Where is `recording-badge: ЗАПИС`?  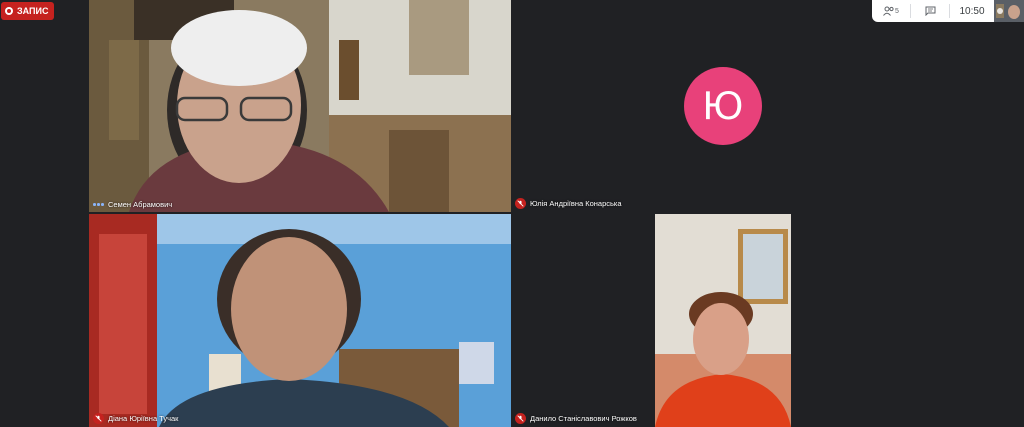 recording-badge: ЗАПИС is located at coordinates (28, 11).